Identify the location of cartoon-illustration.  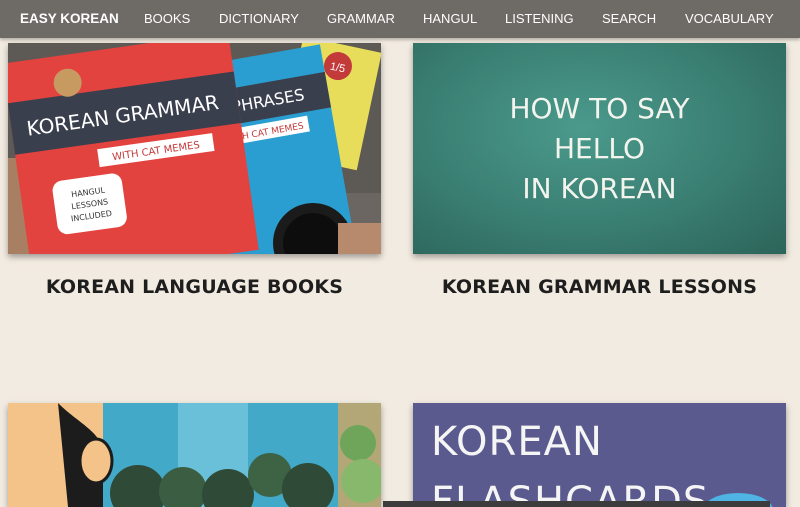
(194, 455).